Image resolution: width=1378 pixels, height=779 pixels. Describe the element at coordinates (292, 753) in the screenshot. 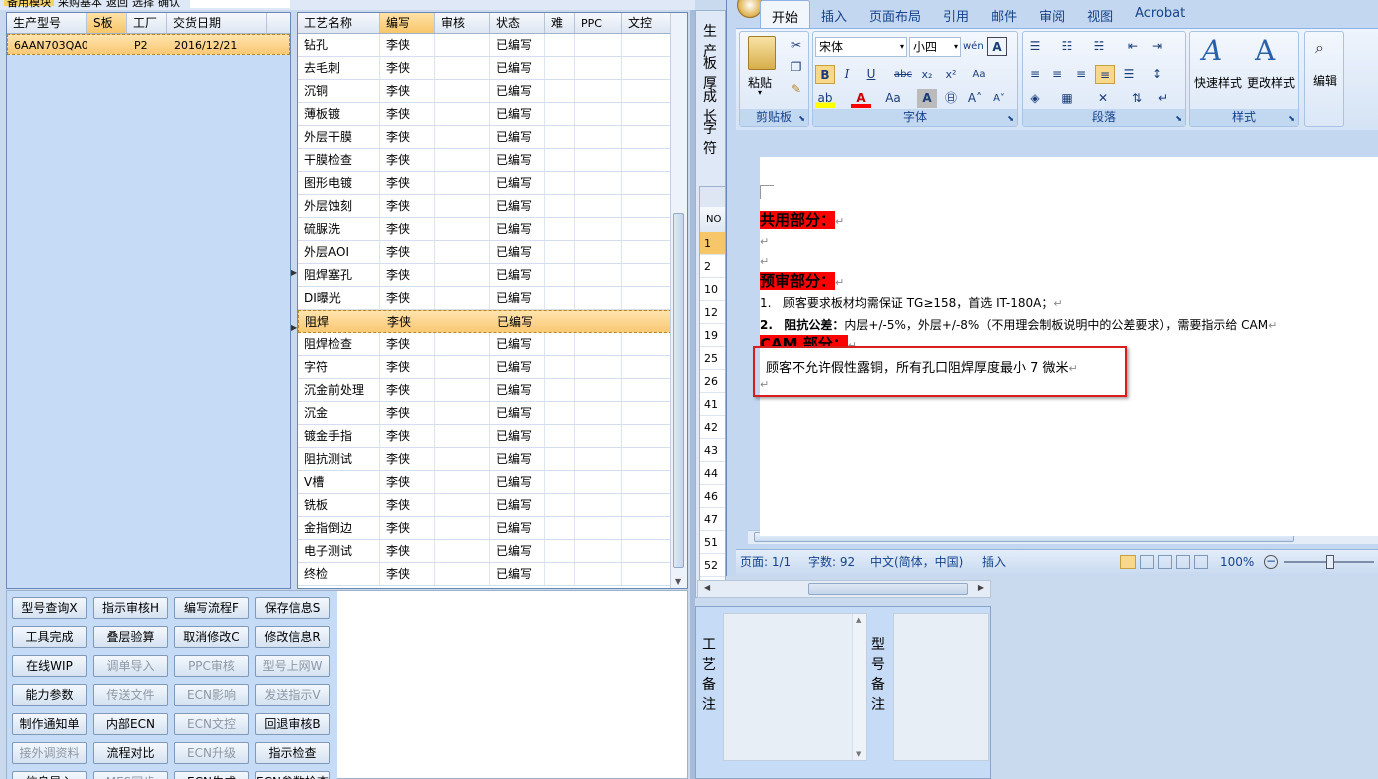

I see `action-button: 指示检查` at that location.